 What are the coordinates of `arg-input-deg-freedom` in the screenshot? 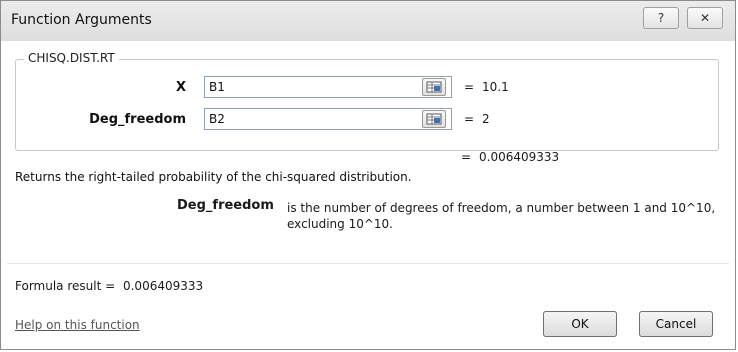 It's located at (328, 119).